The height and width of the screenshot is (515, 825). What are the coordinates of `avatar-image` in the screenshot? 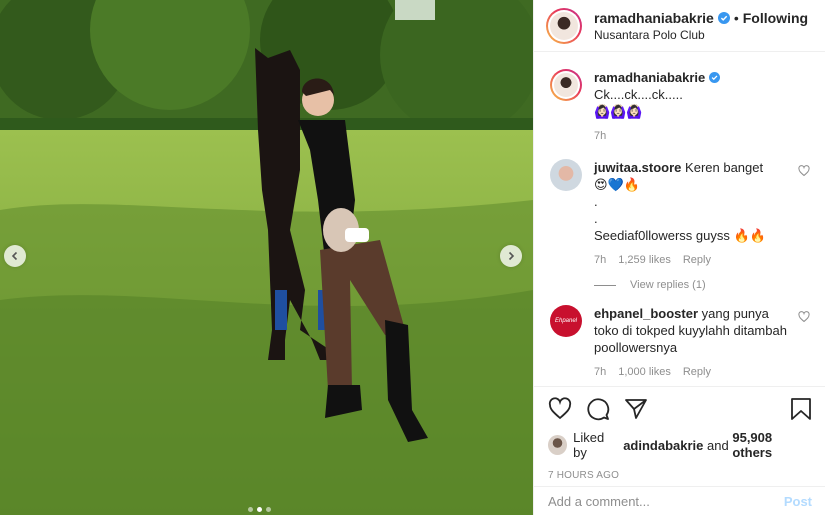 It's located at (564, 25).